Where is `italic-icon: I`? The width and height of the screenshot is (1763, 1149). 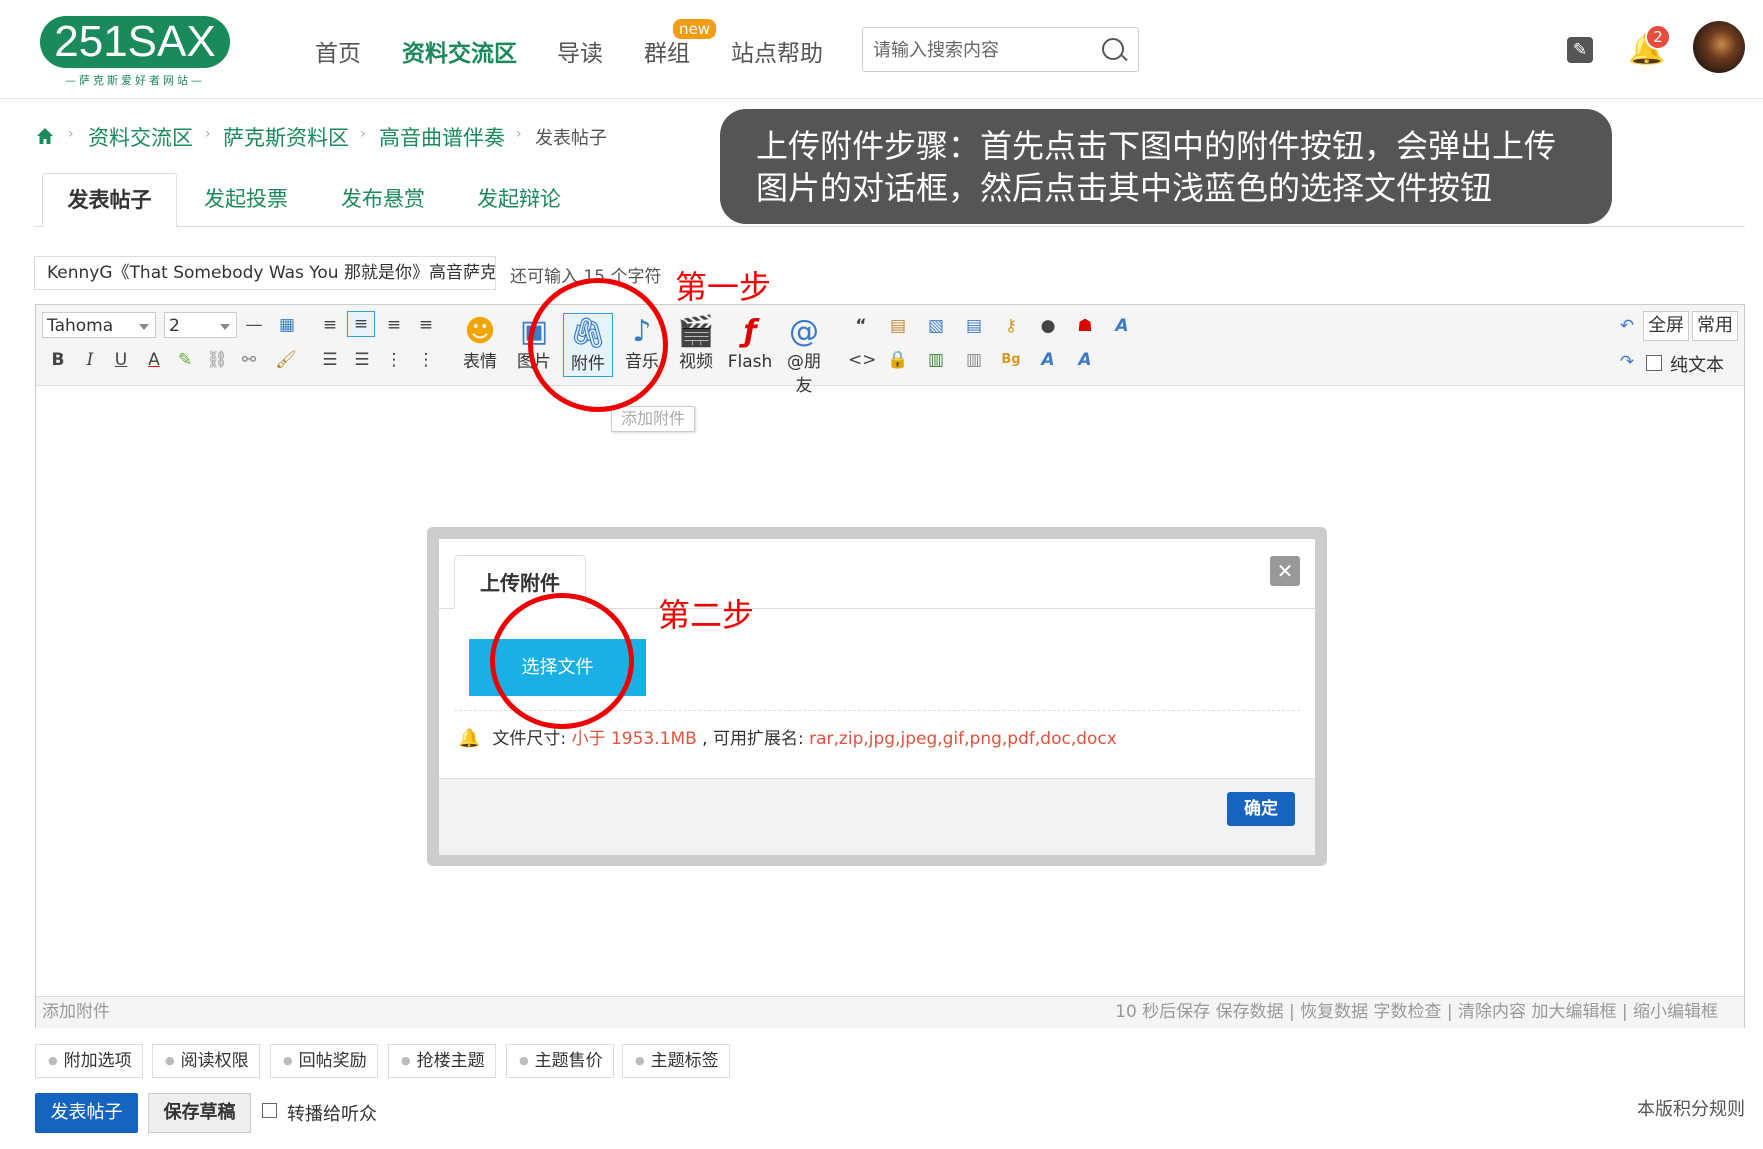
italic-icon: I is located at coordinates (90, 360).